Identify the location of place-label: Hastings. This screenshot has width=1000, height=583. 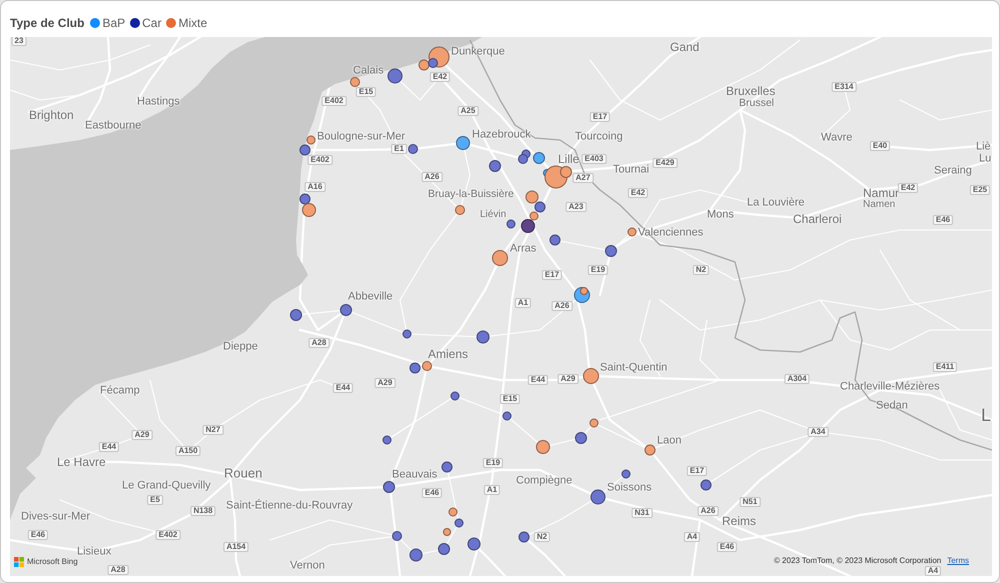
(158, 102).